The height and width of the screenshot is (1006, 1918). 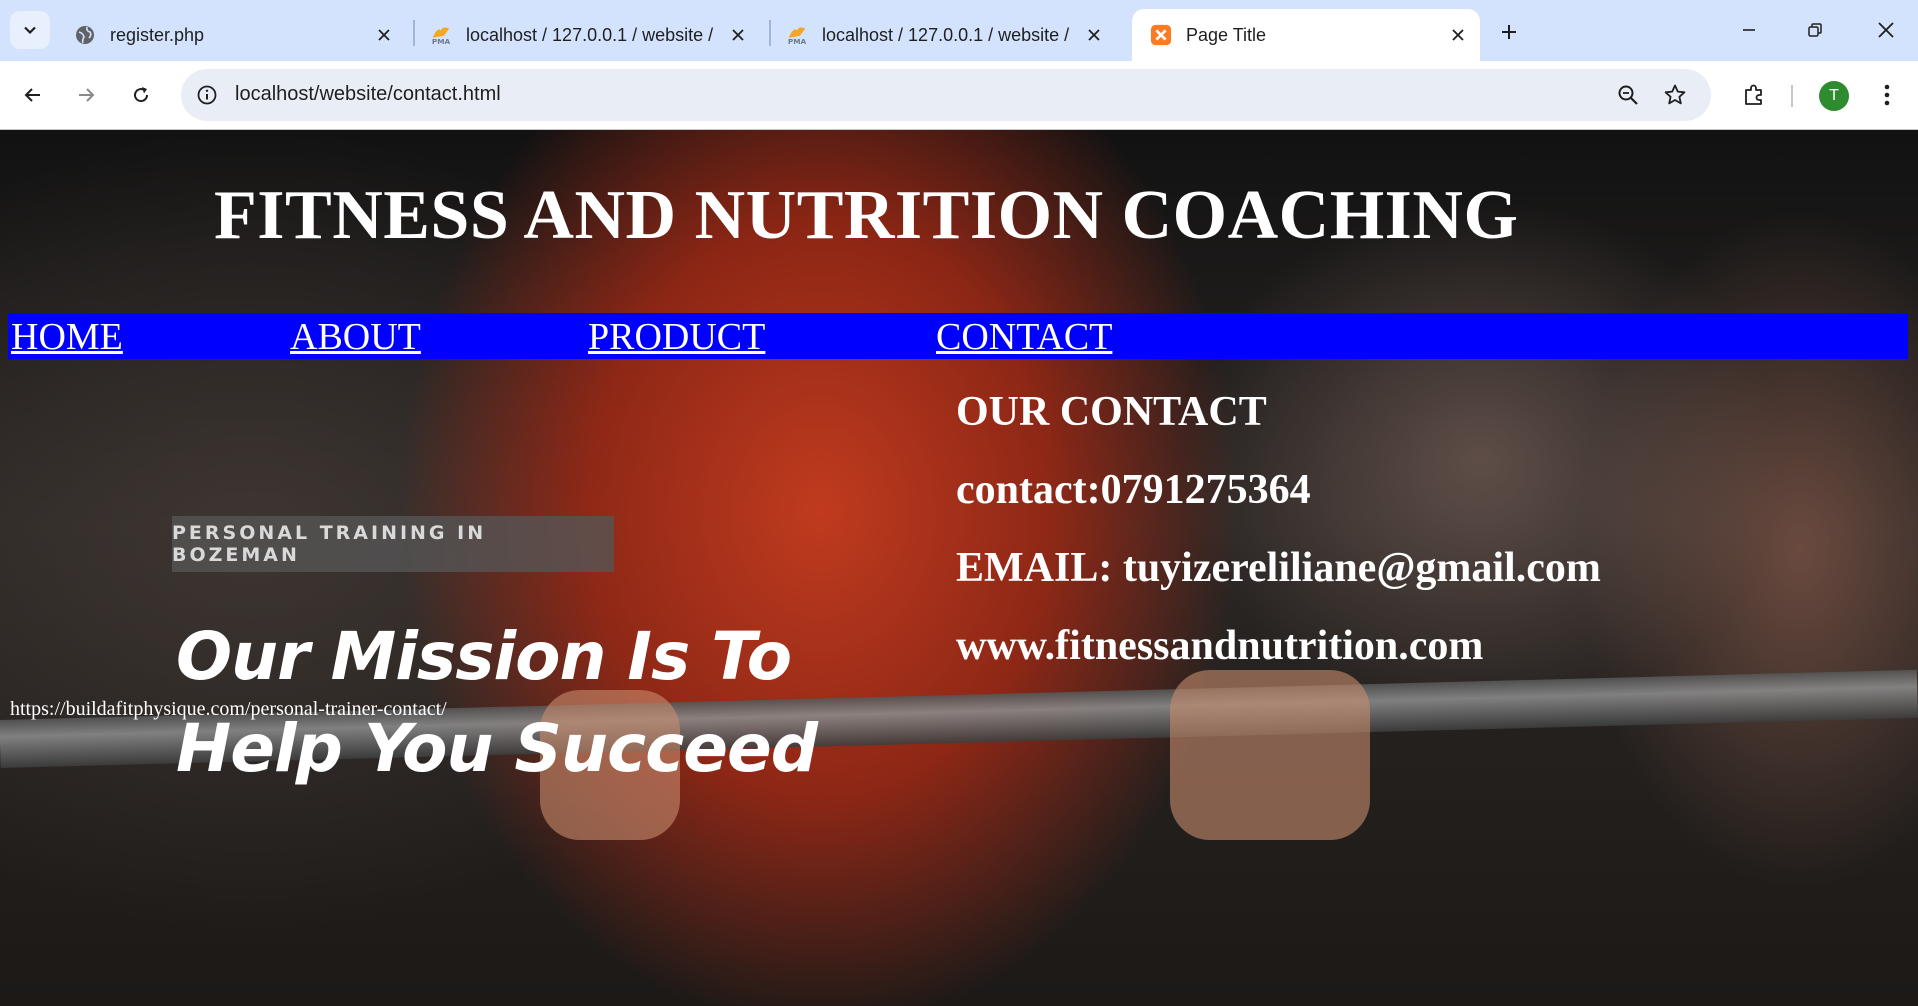 I want to click on background-hand-right, so click(x=1270, y=755).